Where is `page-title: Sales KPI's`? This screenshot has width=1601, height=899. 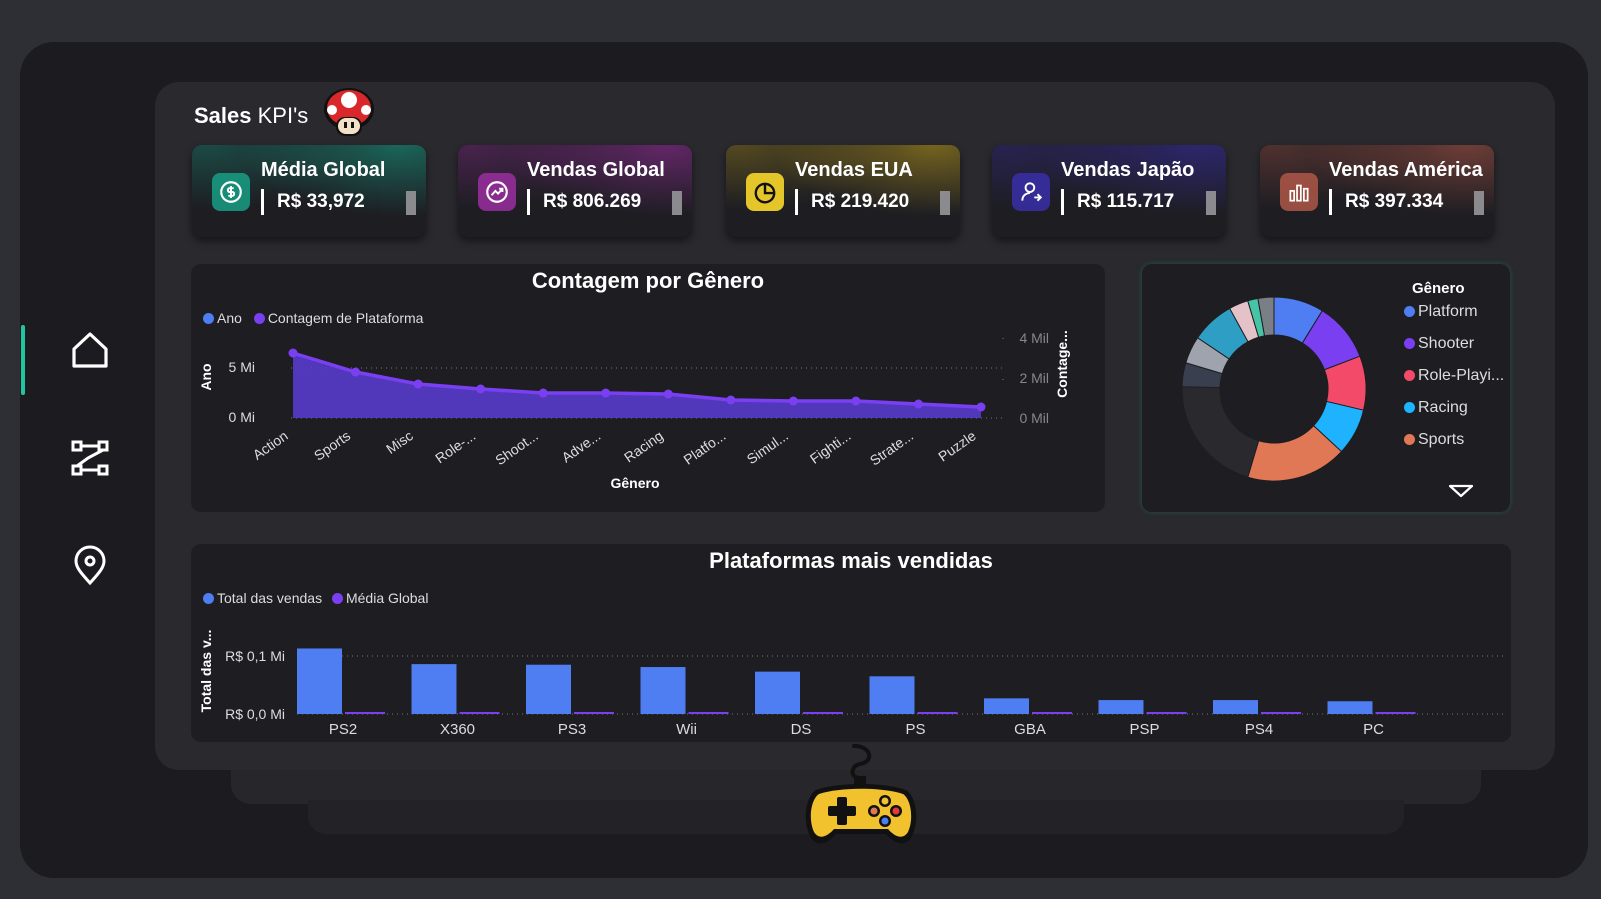 page-title: Sales KPI's is located at coordinates (251, 115).